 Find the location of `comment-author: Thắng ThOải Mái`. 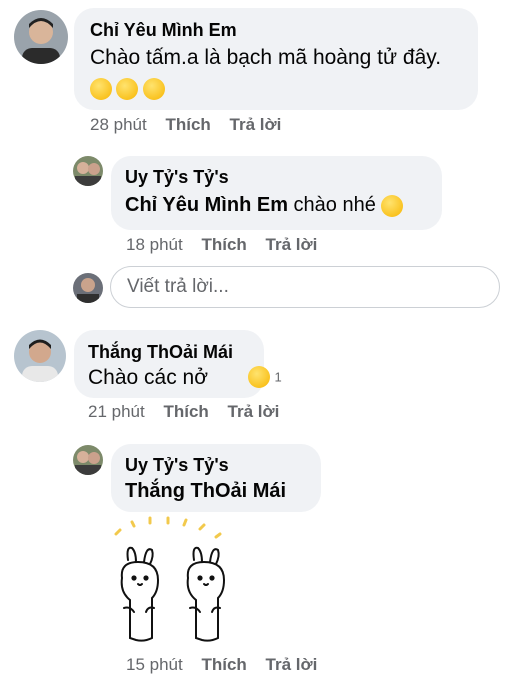

comment-author: Thắng ThOải Mái is located at coordinates (160, 352).